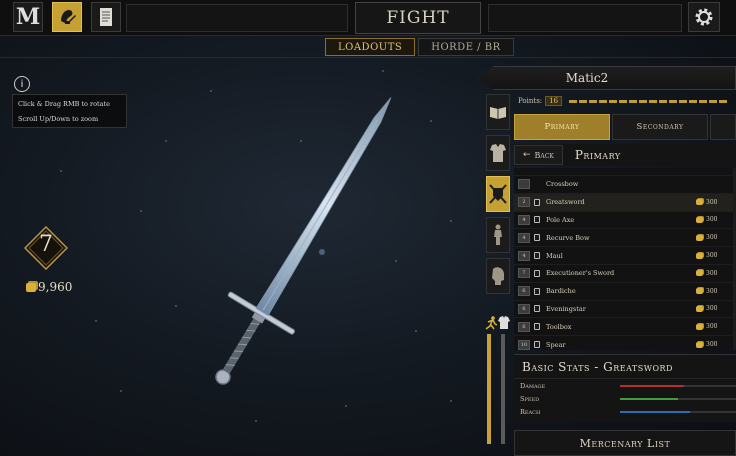 This screenshot has height=456, width=736. What do you see at coordinates (530, 411) in the screenshot?
I see `stat-label: Reach` at bounding box center [530, 411].